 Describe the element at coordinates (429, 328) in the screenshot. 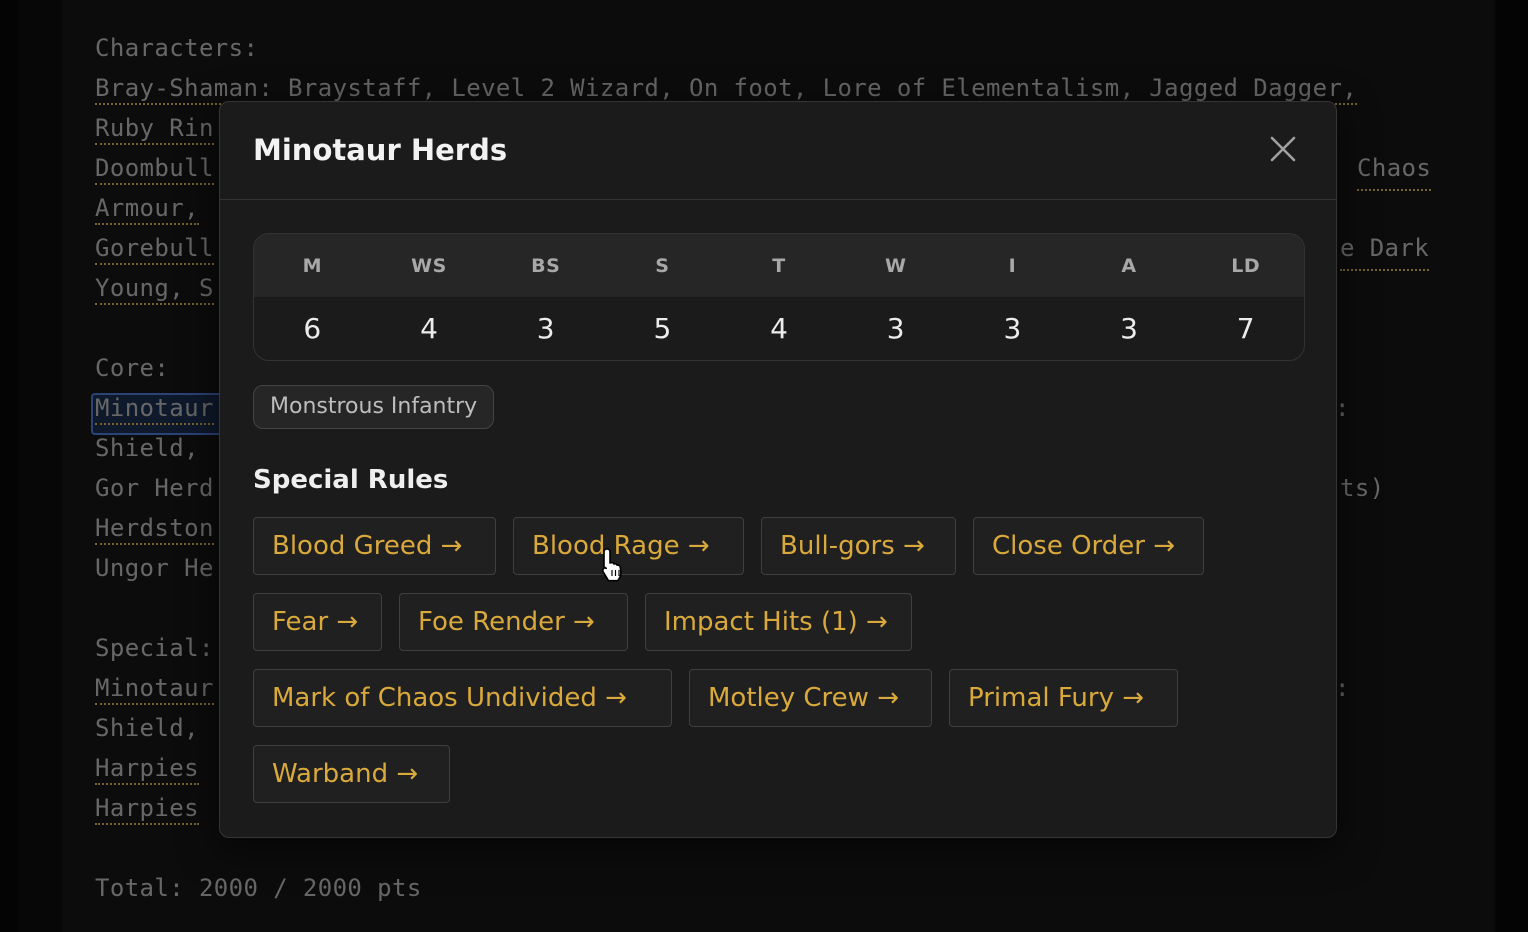

I see `stat-value-ws: 4` at that location.